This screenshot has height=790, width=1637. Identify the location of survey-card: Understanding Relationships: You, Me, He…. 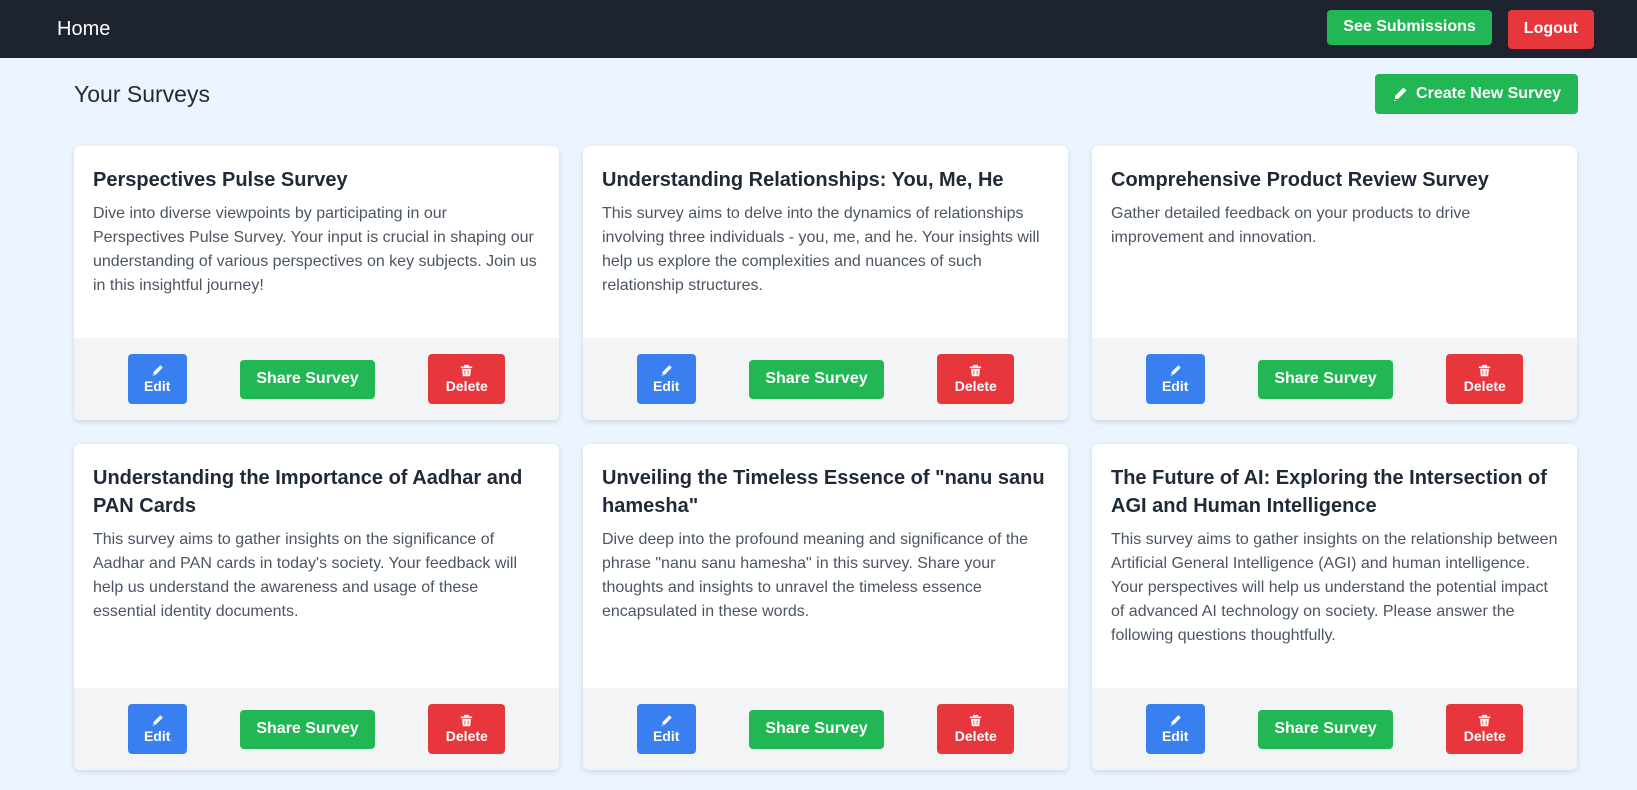
(825, 283).